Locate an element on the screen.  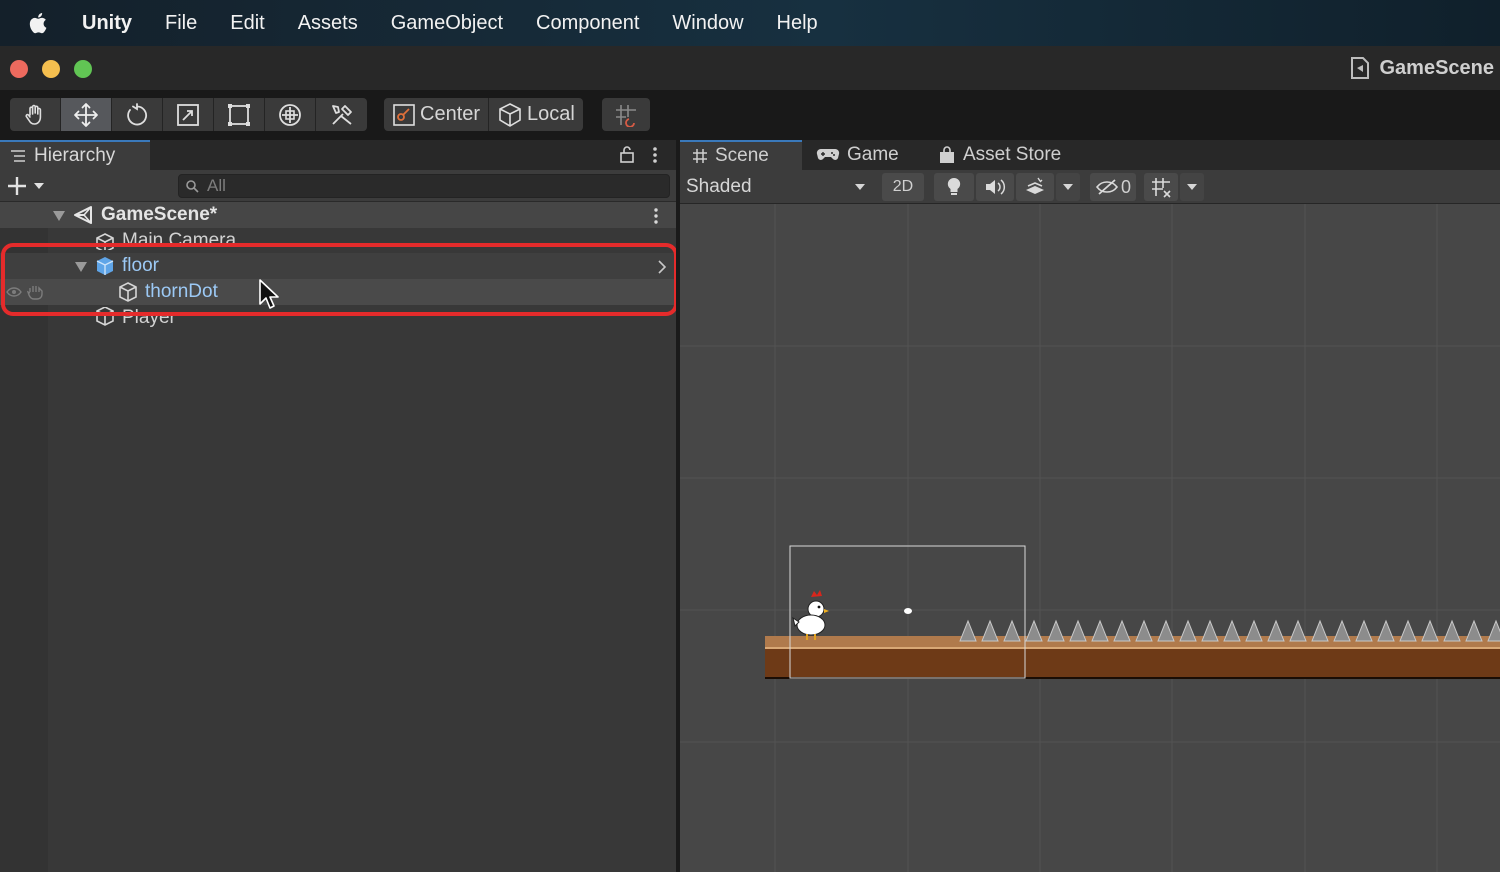
apple-icon is located at coordinates (39, 23).